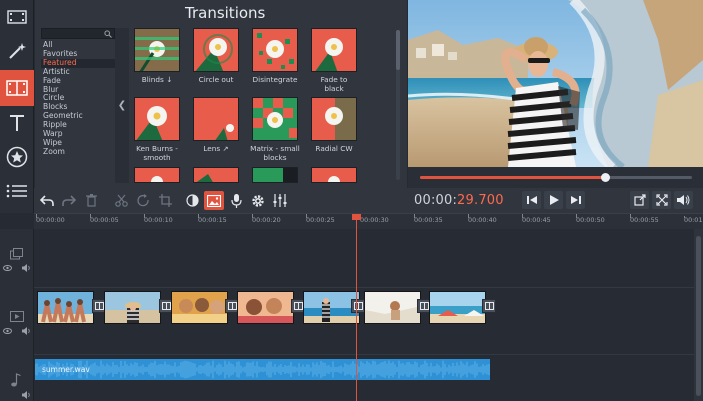 This screenshot has height=401, width=703. What do you see at coordinates (50, 219) in the screenshot?
I see `ruler-tick-label: 00:00:00` at bounding box center [50, 219].